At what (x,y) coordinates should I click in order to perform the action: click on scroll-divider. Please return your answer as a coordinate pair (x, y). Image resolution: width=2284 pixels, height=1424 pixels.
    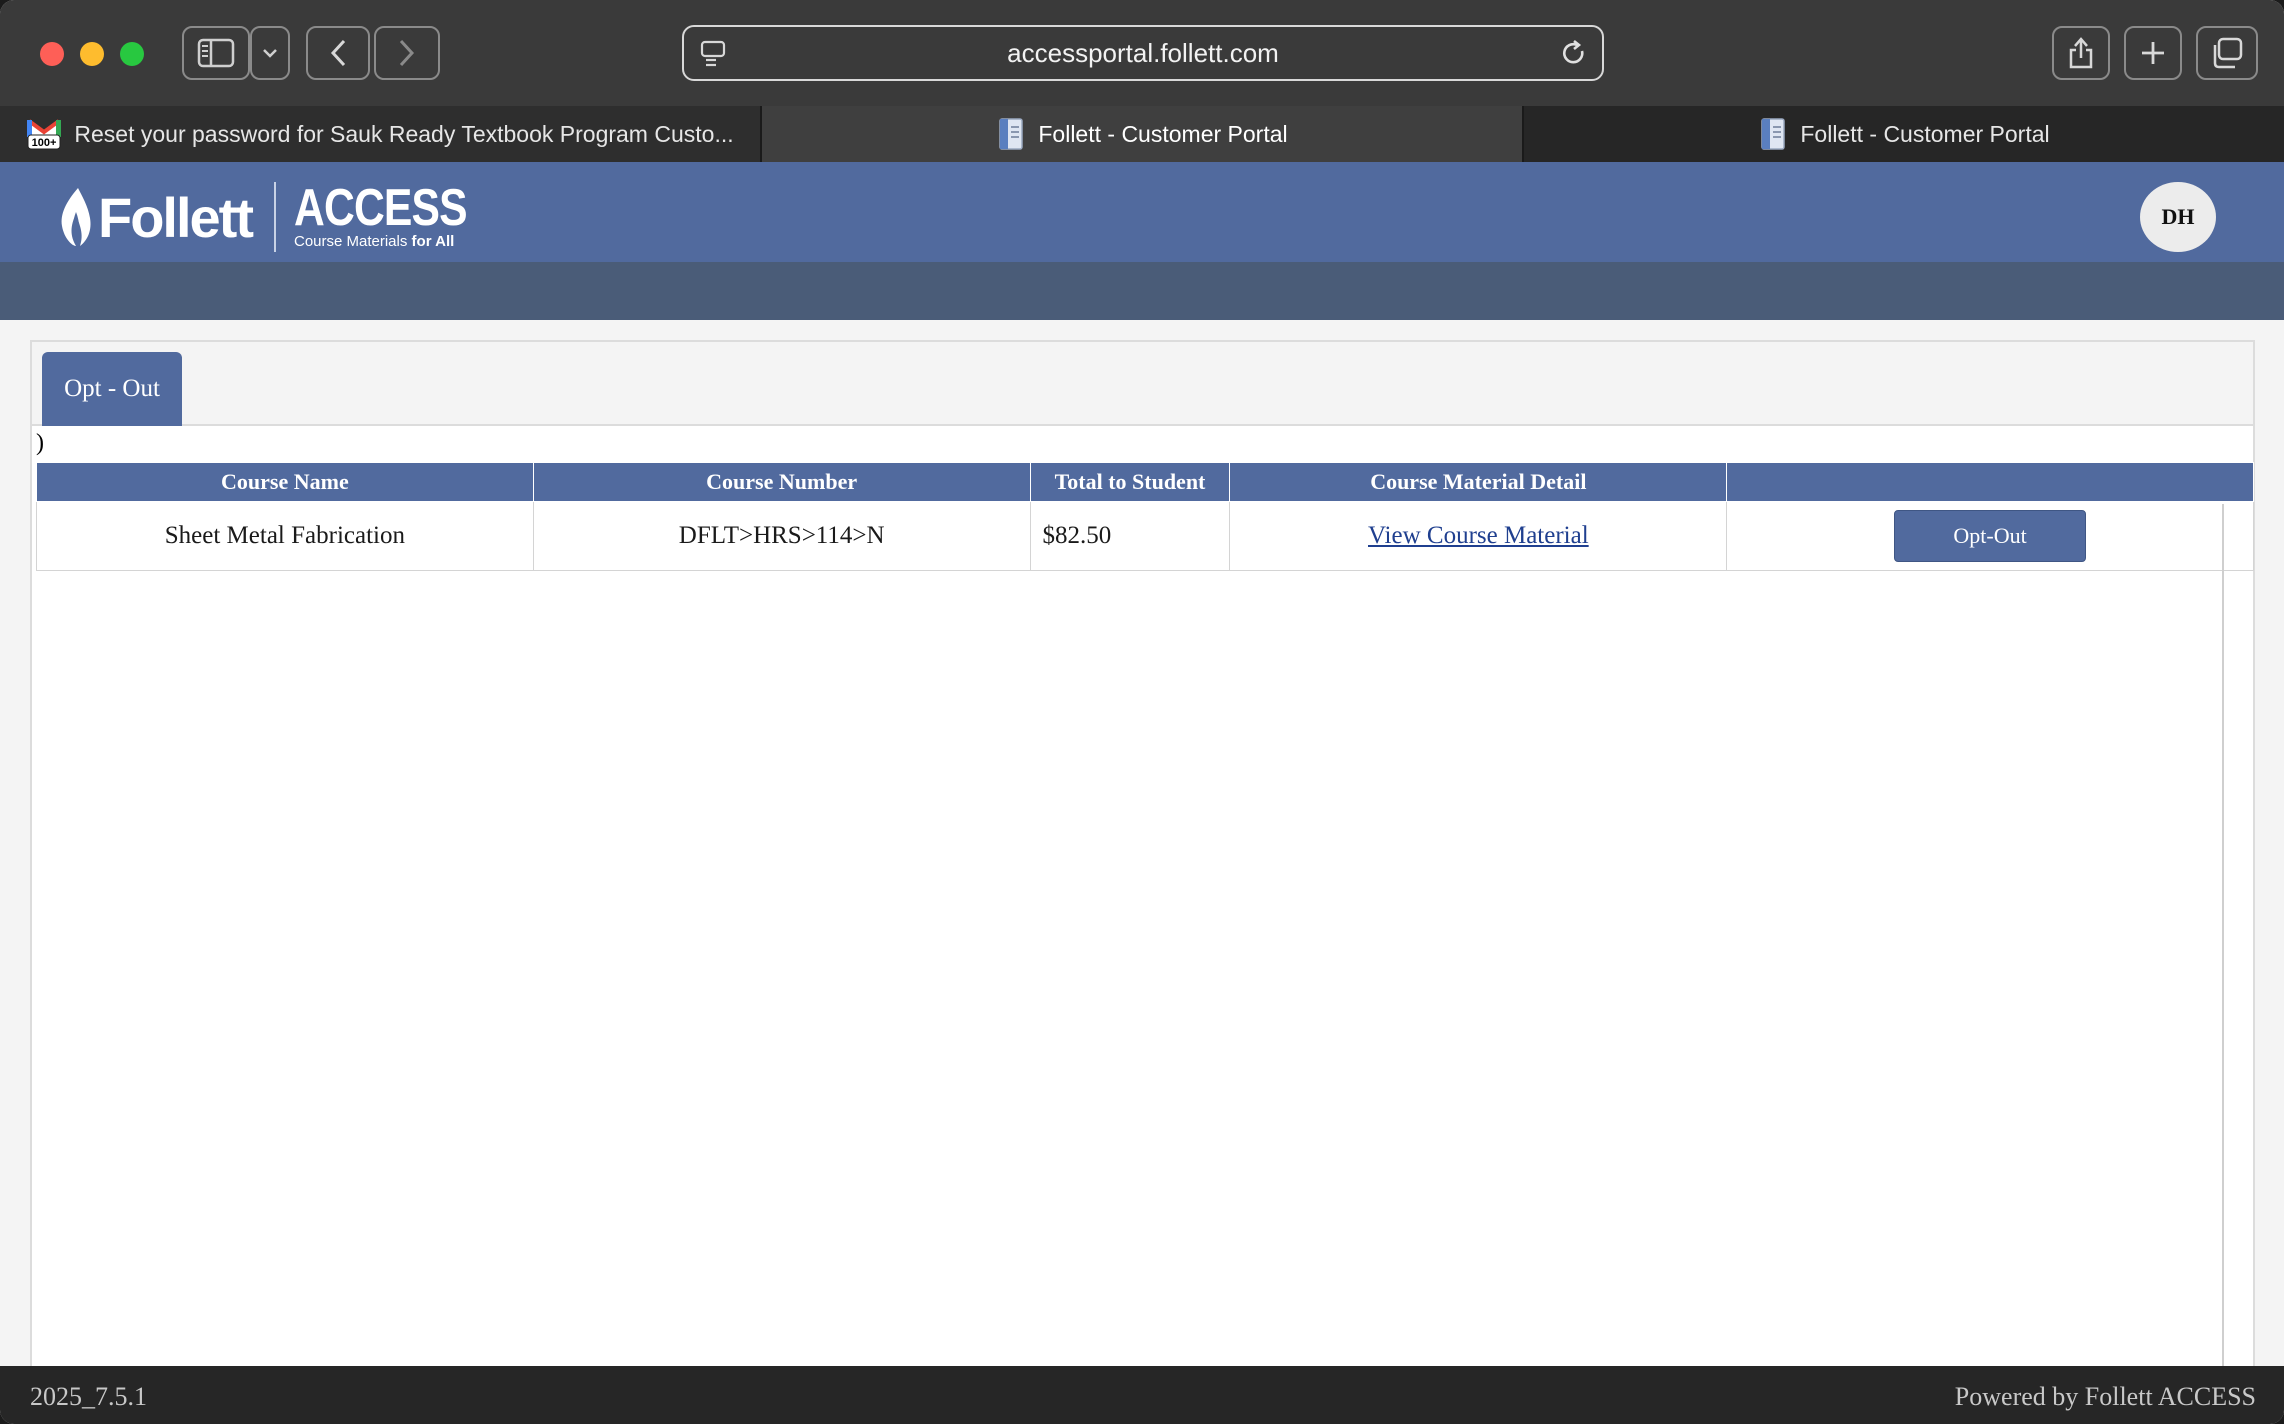
    Looking at the image, I should click on (2223, 935).